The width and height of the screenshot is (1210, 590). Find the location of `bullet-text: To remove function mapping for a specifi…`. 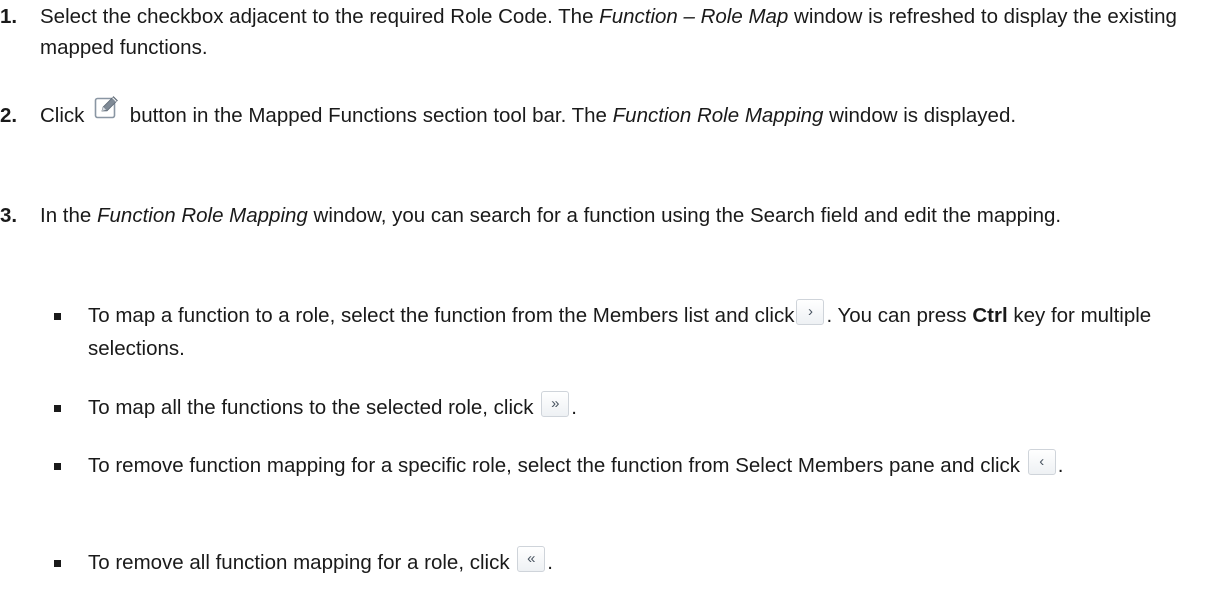

bullet-text: To remove function mapping for a specifi… is located at coordinates (634, 466).